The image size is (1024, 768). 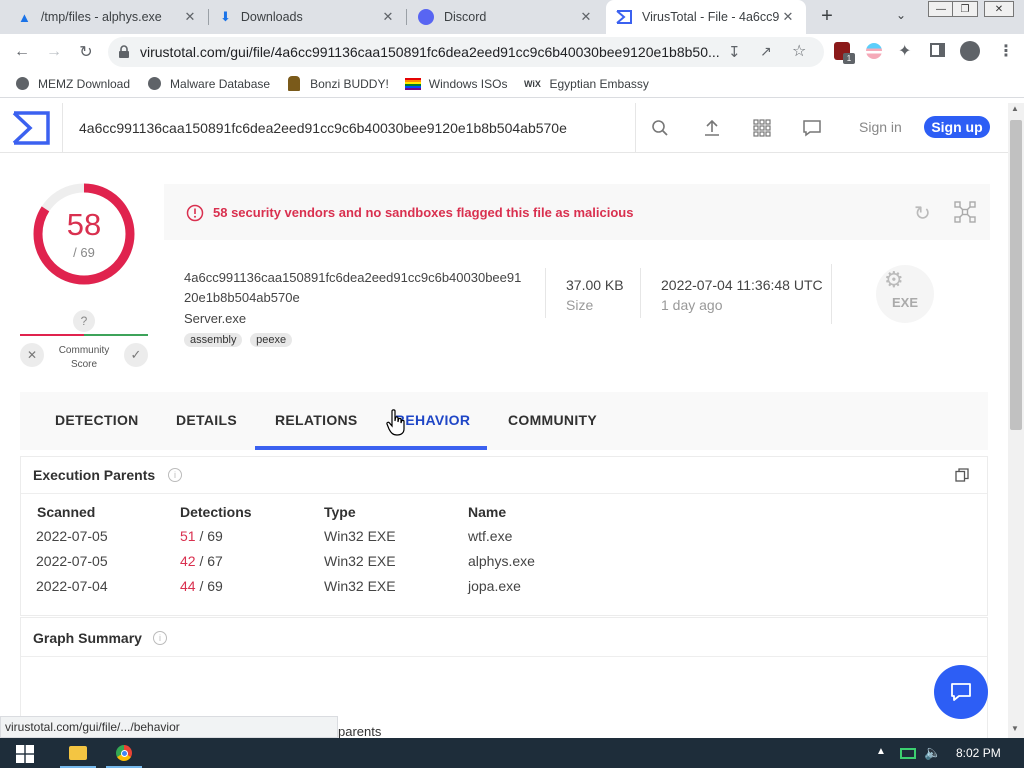 I want to click on sign-up-button: Sign up, so click(x=957, y=127).